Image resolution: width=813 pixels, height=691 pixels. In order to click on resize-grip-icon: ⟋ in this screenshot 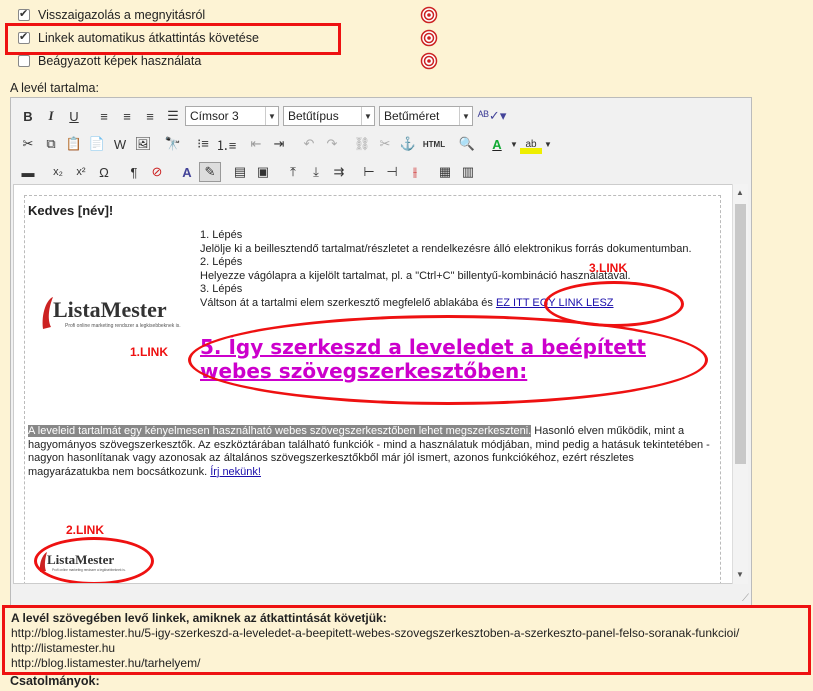, I will do `click(745, 598)`.